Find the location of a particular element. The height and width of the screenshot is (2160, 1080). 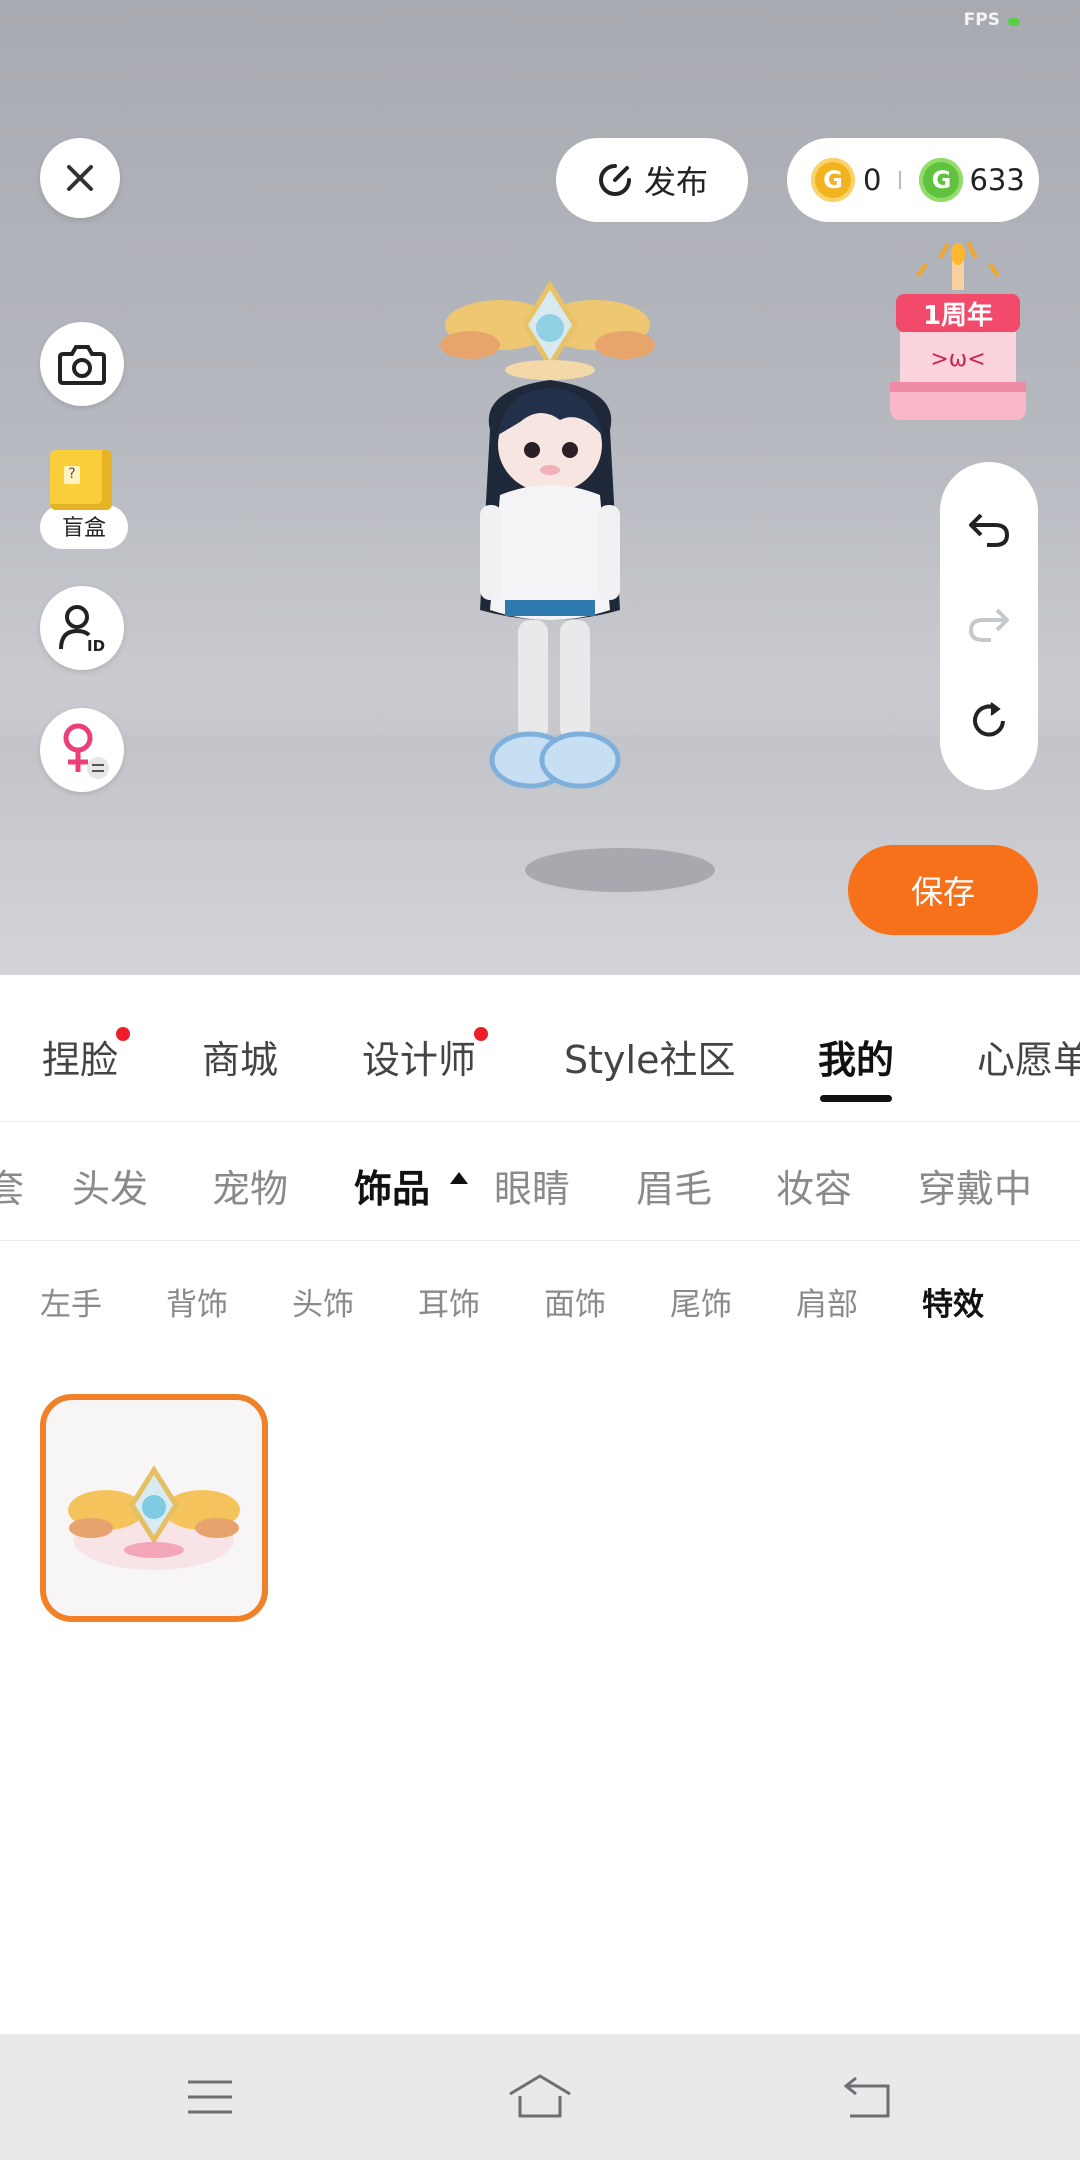

gender-switch-button is located at coordinates (82, 750).